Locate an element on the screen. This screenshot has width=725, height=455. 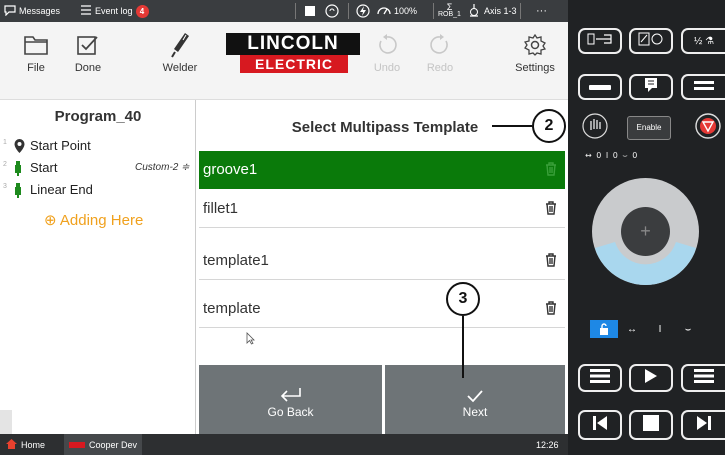
note-icon is located at coordinates (651, 87).